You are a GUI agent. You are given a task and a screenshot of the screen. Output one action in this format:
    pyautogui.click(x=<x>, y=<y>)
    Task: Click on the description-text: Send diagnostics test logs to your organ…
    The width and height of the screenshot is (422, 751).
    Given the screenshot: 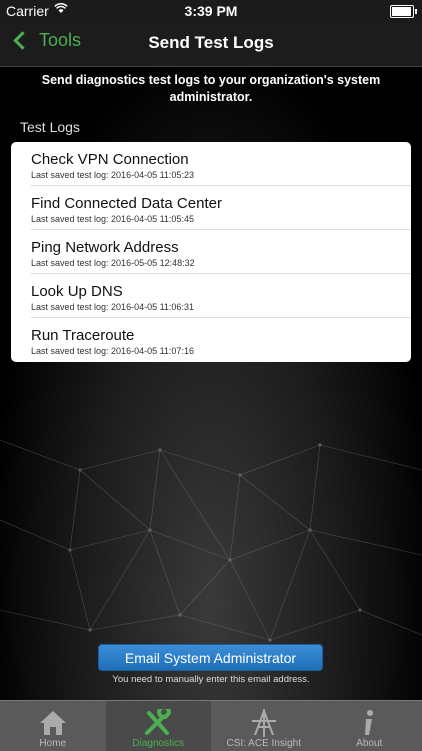 What is the action you would take?
    pyautogui.click(x=211, y=89)
    